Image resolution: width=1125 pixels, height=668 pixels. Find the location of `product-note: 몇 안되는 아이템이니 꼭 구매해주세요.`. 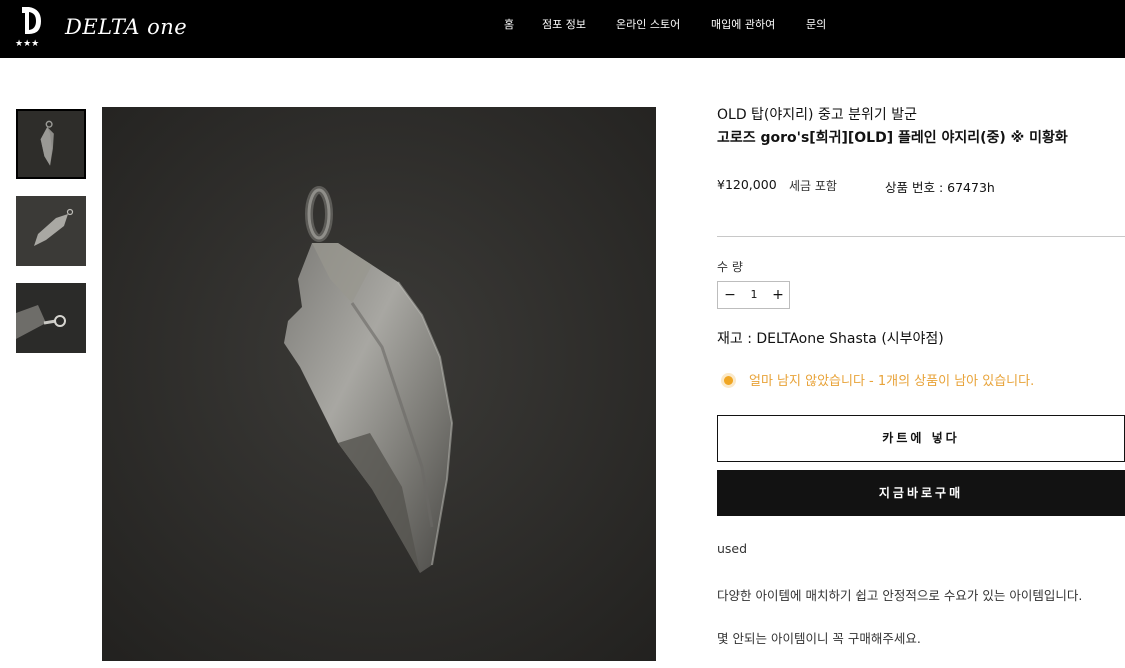

product-note: 몇 안되는 아이템이니 꼭 구매해주세요. is located at coordinates (819, 638).